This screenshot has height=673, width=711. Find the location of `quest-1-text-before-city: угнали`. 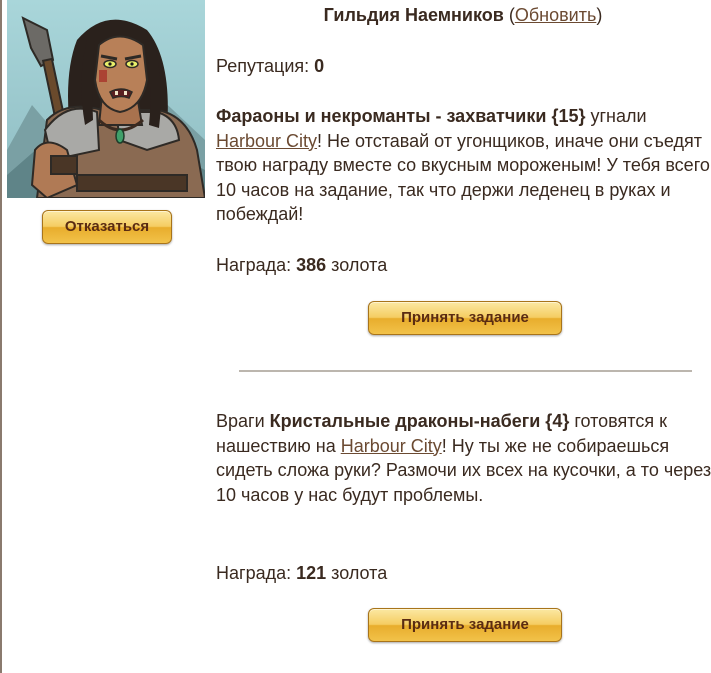

quest-1-text-before-city: угнали is located at coordinates (616, 116).